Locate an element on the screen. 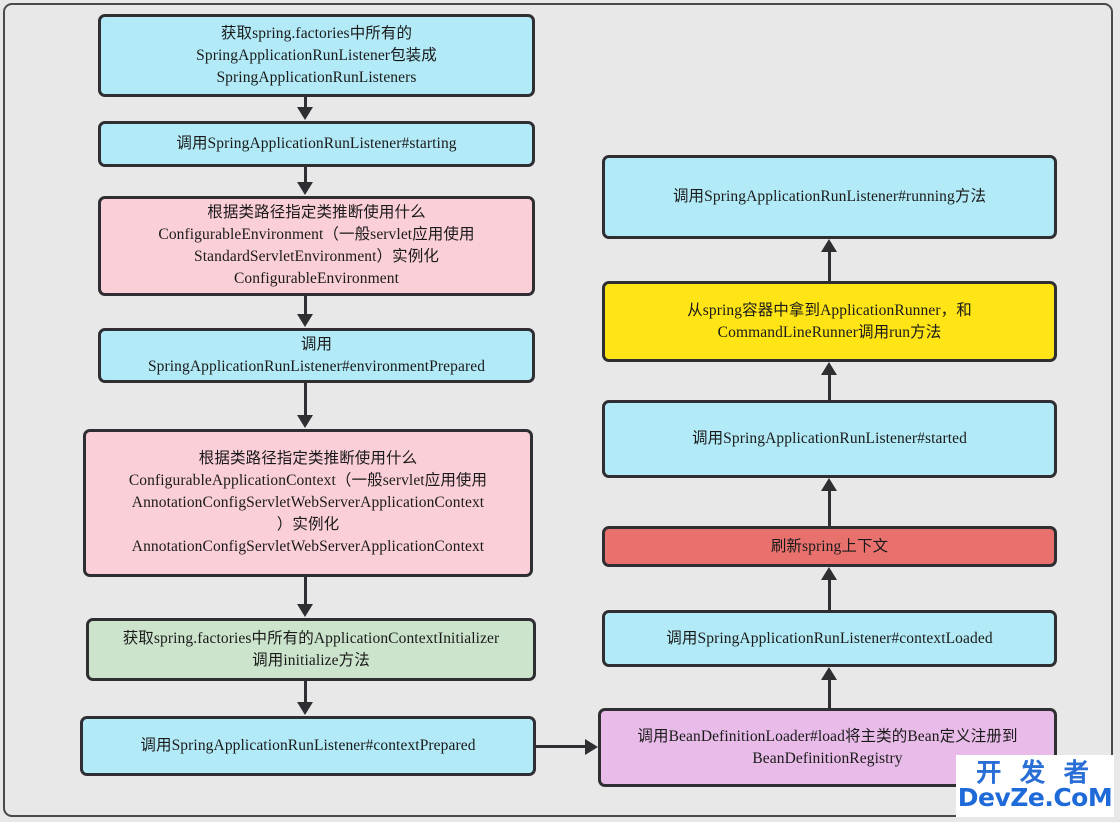  edge-n10-n11 is located at coordinates (829, 508).